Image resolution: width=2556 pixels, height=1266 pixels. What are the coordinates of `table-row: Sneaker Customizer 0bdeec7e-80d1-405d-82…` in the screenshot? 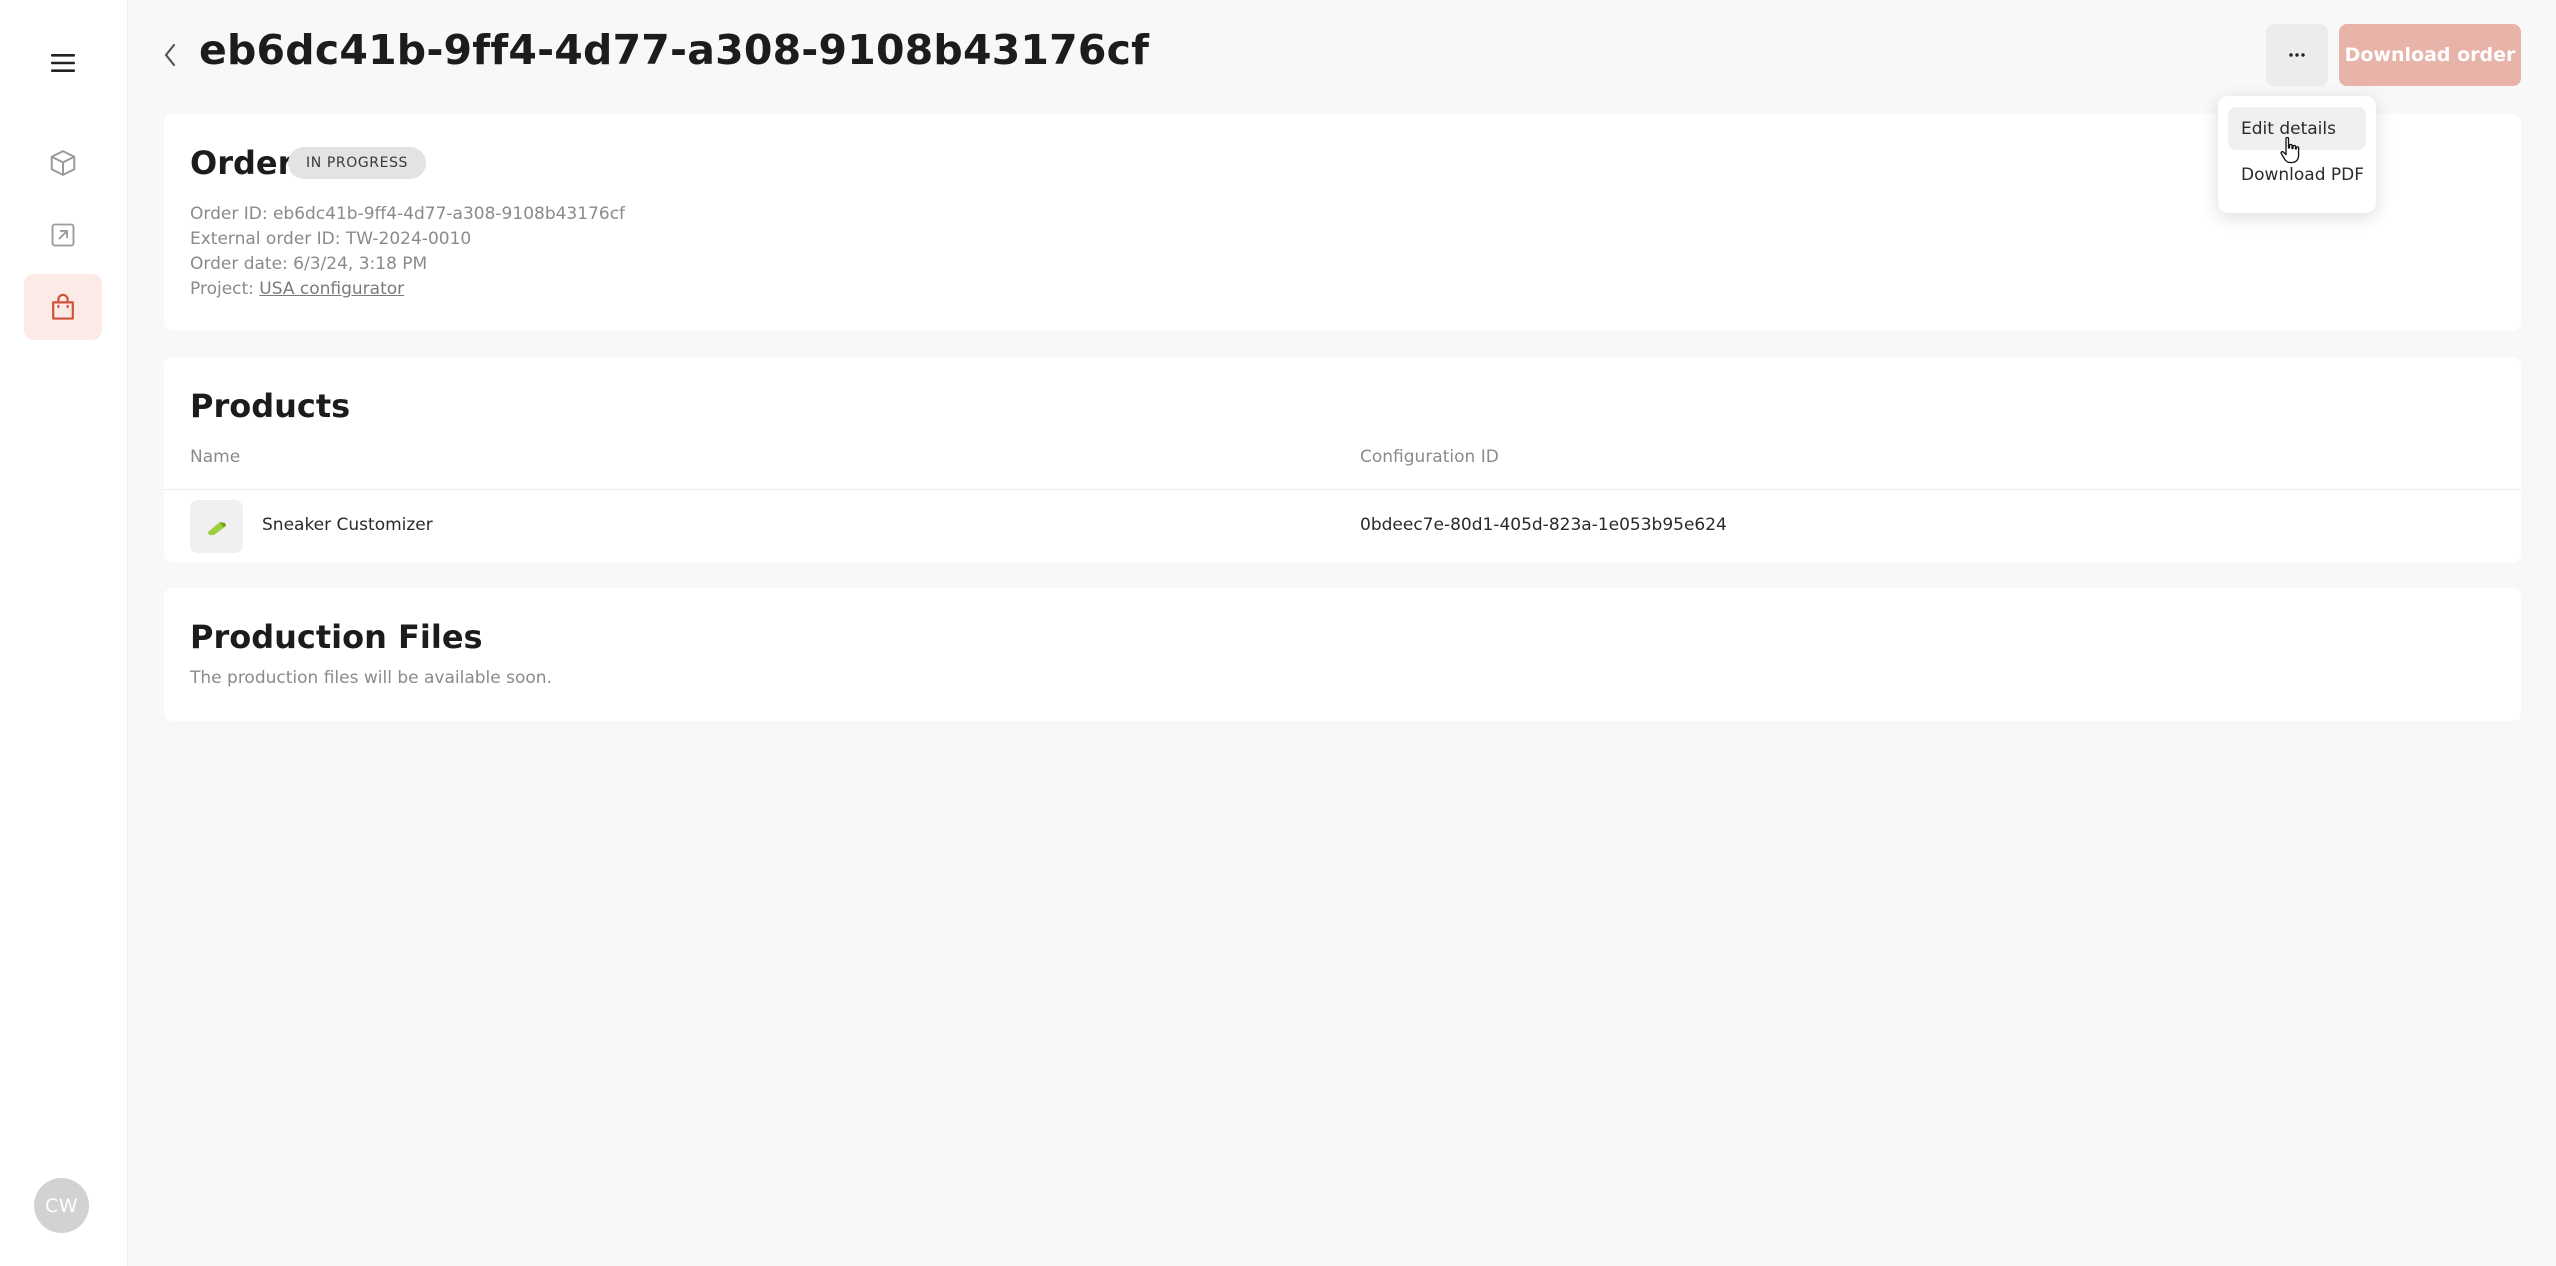 It's located at (1342, 526).